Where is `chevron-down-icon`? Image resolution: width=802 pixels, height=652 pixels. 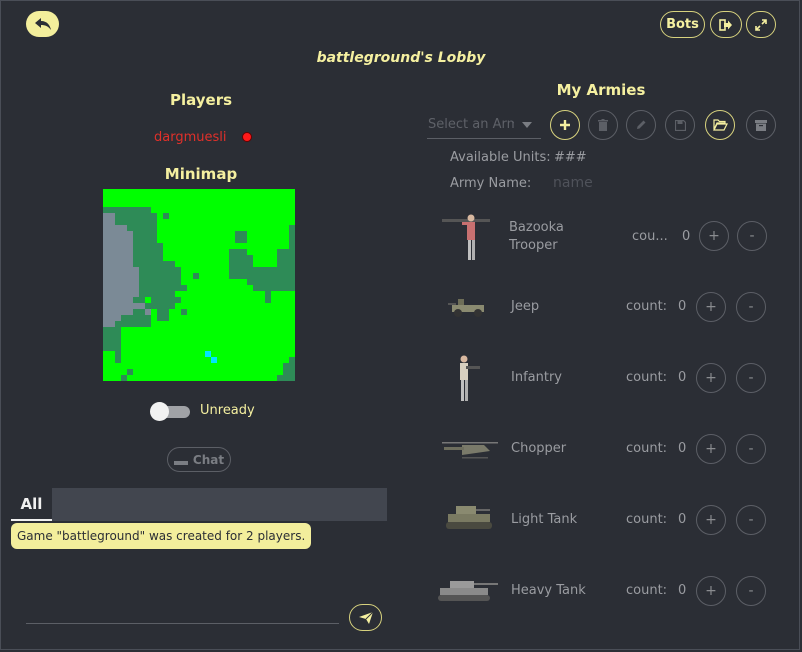 chevron-down-icon is located at coordinates (527, 125).